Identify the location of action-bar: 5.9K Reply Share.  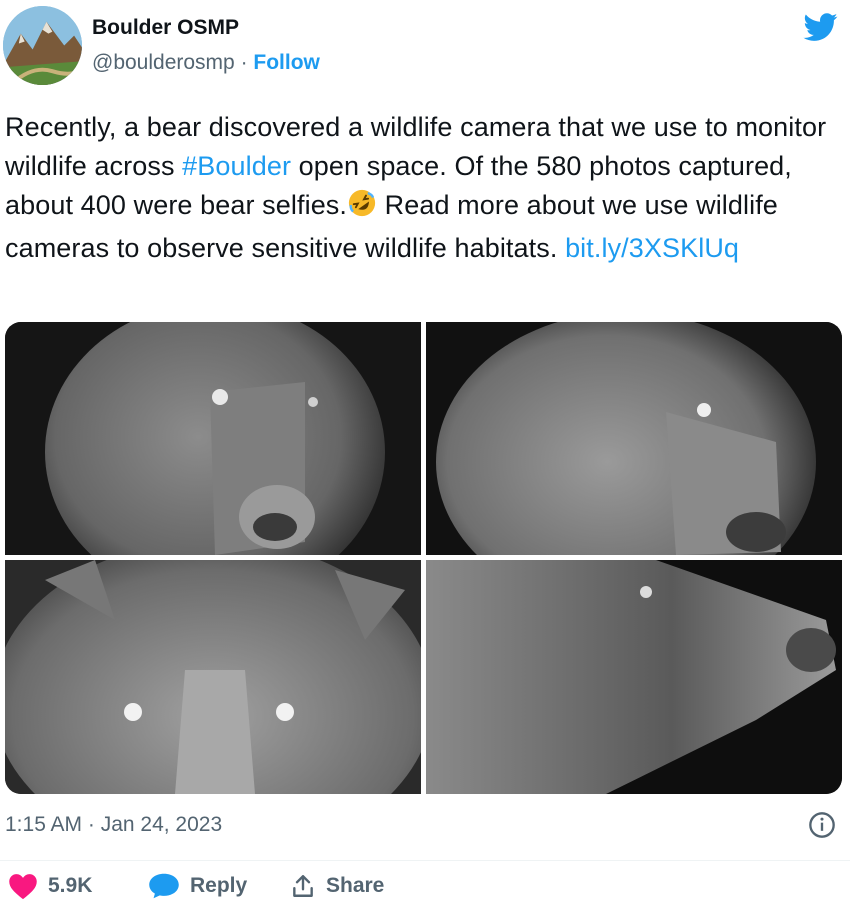
(425, 887).